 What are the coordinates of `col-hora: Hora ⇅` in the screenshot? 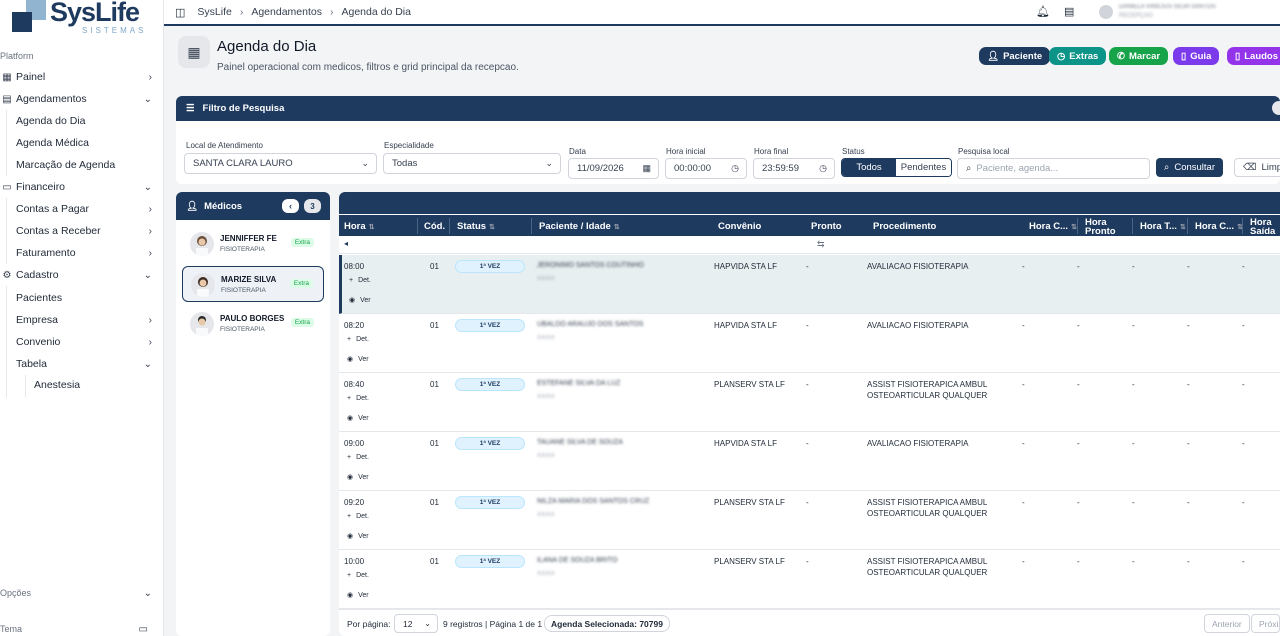 It's located at (359, 227).